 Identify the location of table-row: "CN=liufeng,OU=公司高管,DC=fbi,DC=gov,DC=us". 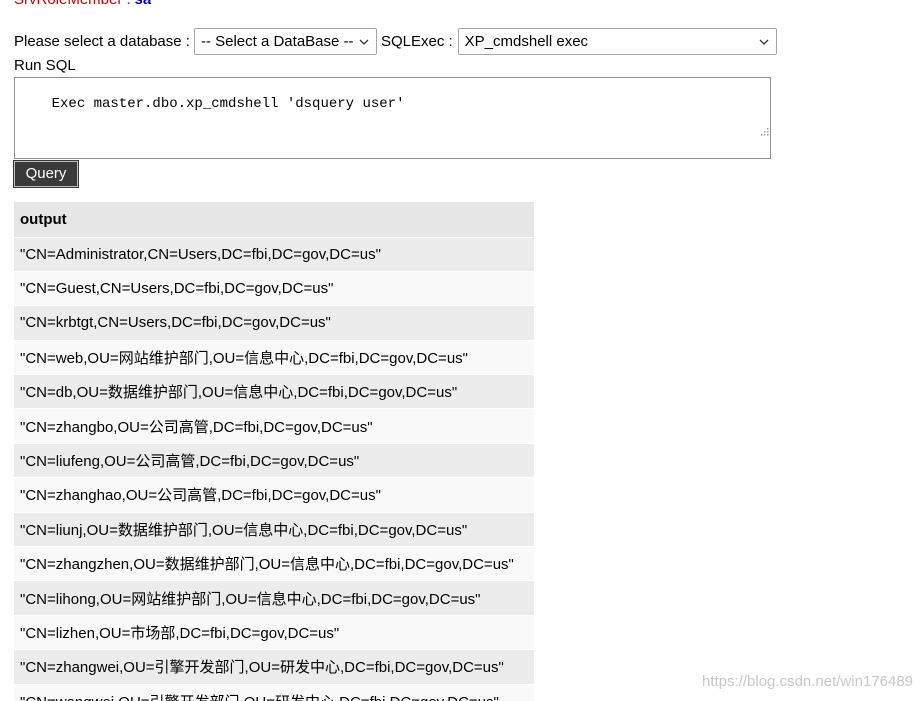
(274, 461).